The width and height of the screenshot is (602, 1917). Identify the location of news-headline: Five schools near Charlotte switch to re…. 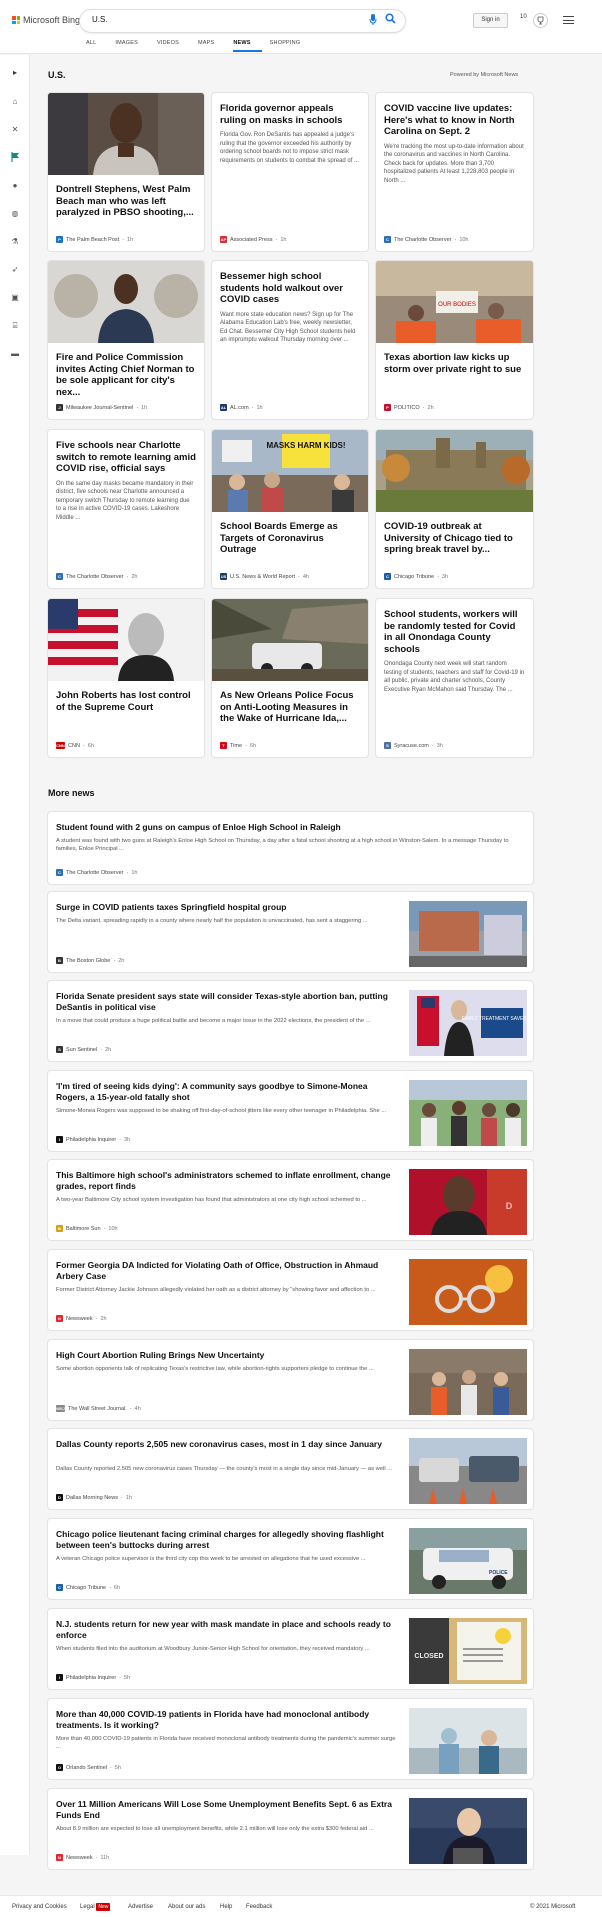
(126, 457).